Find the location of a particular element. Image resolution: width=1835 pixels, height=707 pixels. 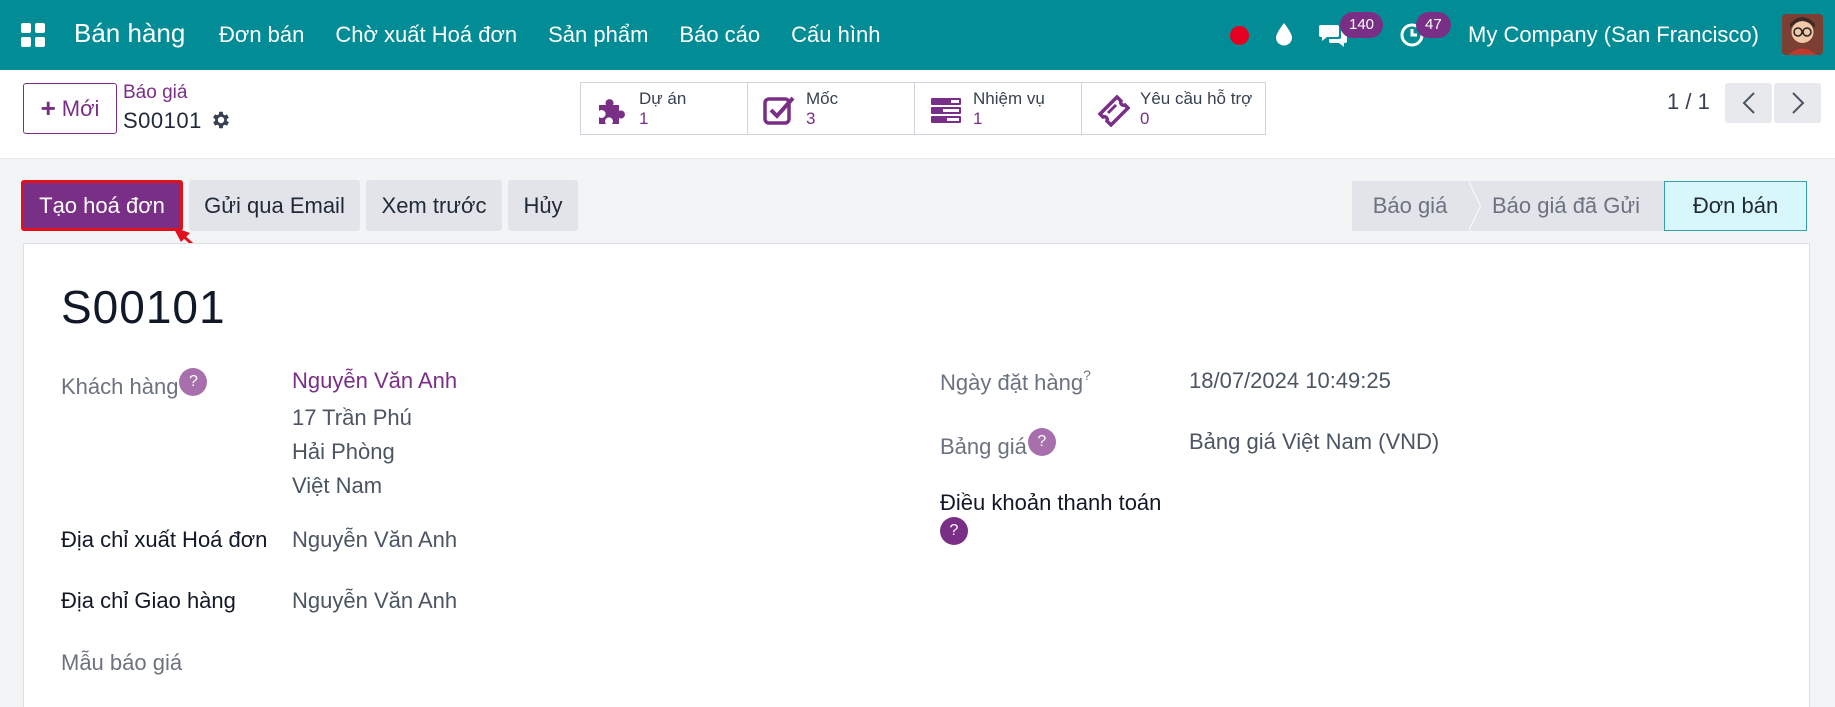

pager-next-button is located at coordinates (1797, 103).